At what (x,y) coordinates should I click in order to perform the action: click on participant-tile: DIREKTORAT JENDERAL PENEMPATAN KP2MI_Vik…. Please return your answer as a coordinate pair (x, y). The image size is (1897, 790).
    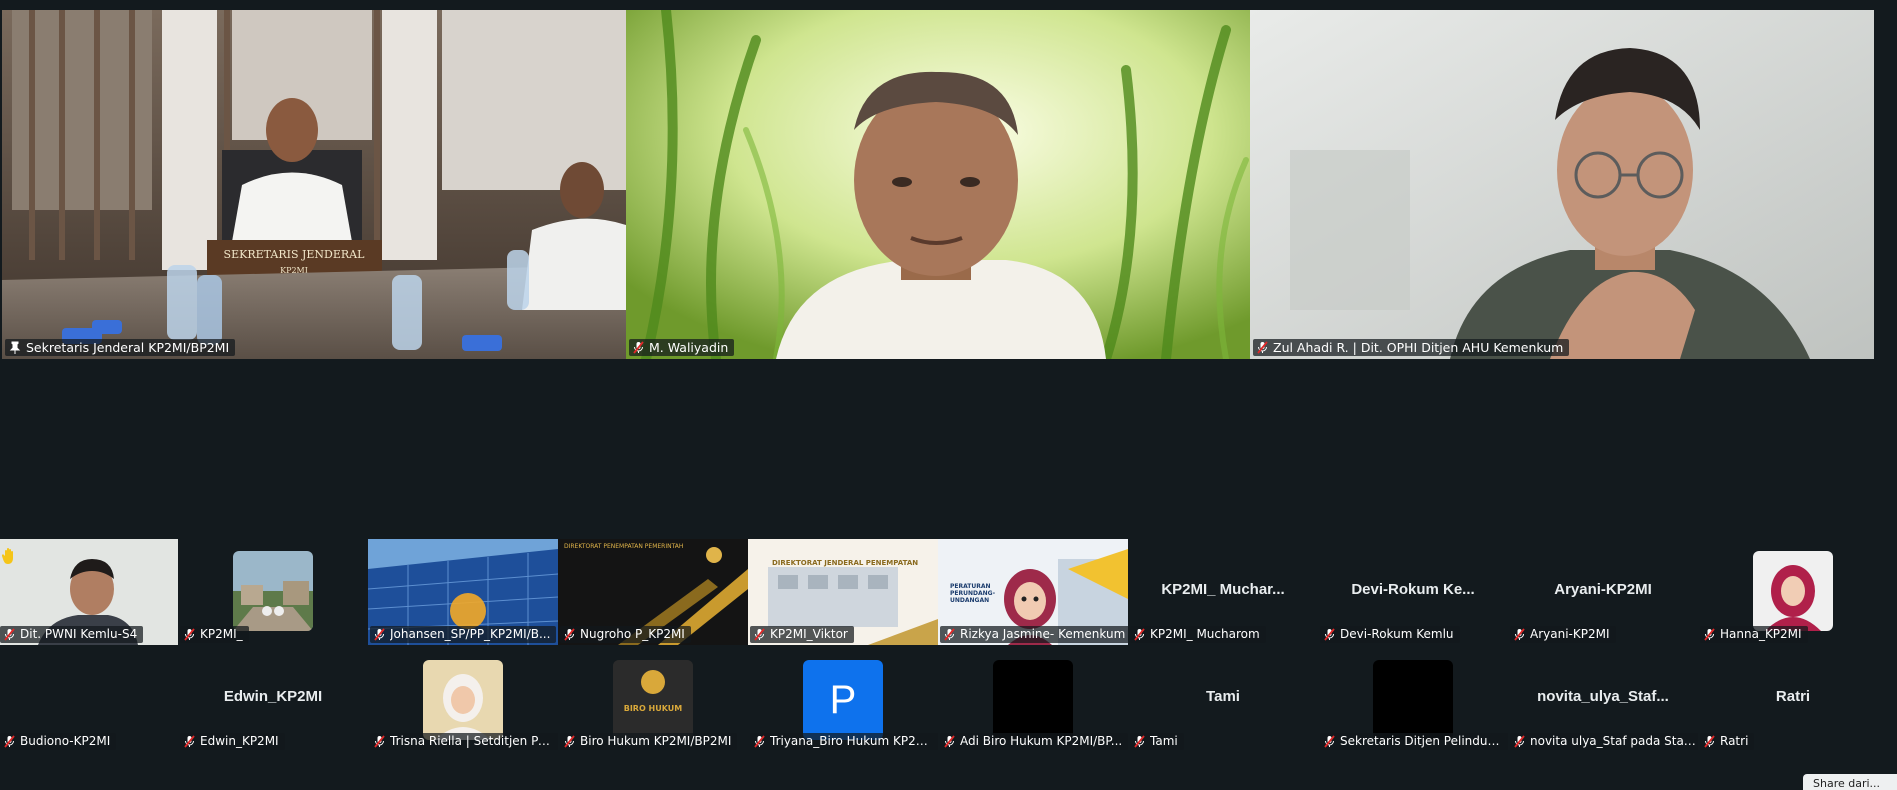
    Looking at the image, I should click on (843, 592).